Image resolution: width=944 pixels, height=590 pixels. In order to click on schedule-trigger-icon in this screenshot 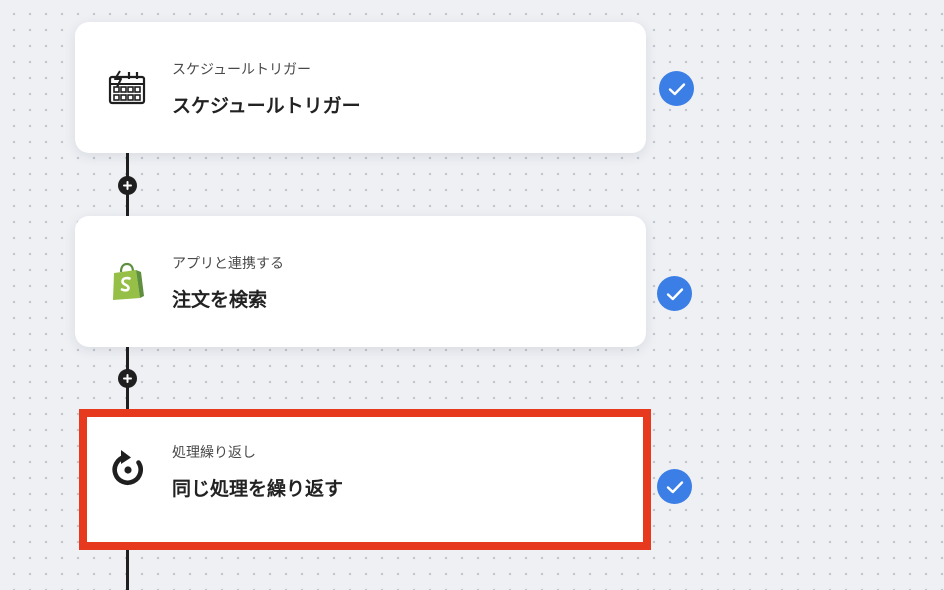, I will do `click(127, 88)`.